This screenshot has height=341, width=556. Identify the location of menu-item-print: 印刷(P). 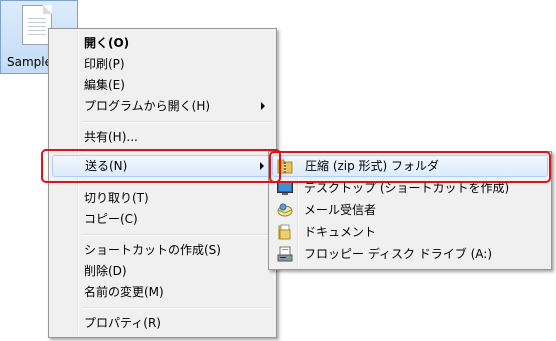
(162, 64).